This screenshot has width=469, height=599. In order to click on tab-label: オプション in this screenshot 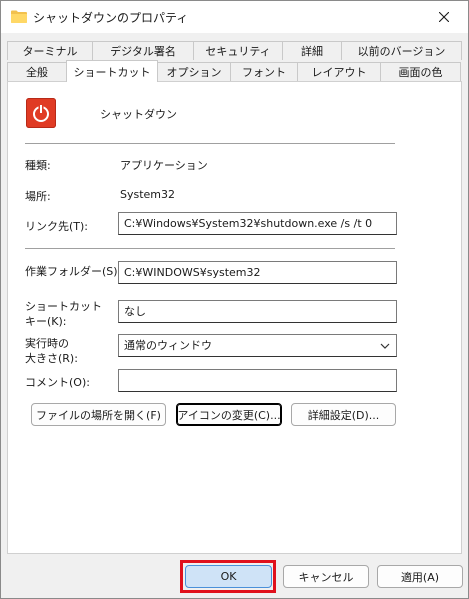, I will do `click(194, 72)`.